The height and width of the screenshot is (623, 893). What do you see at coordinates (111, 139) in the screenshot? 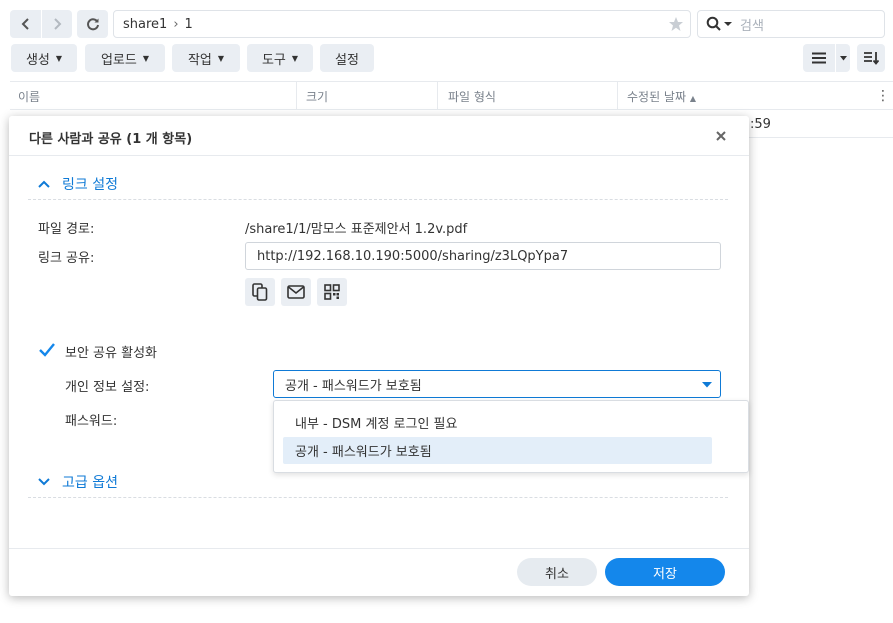
I see `dialog-title: 다른 사람과 공유 (1 개 항목)` at bounding box center [111, 139].